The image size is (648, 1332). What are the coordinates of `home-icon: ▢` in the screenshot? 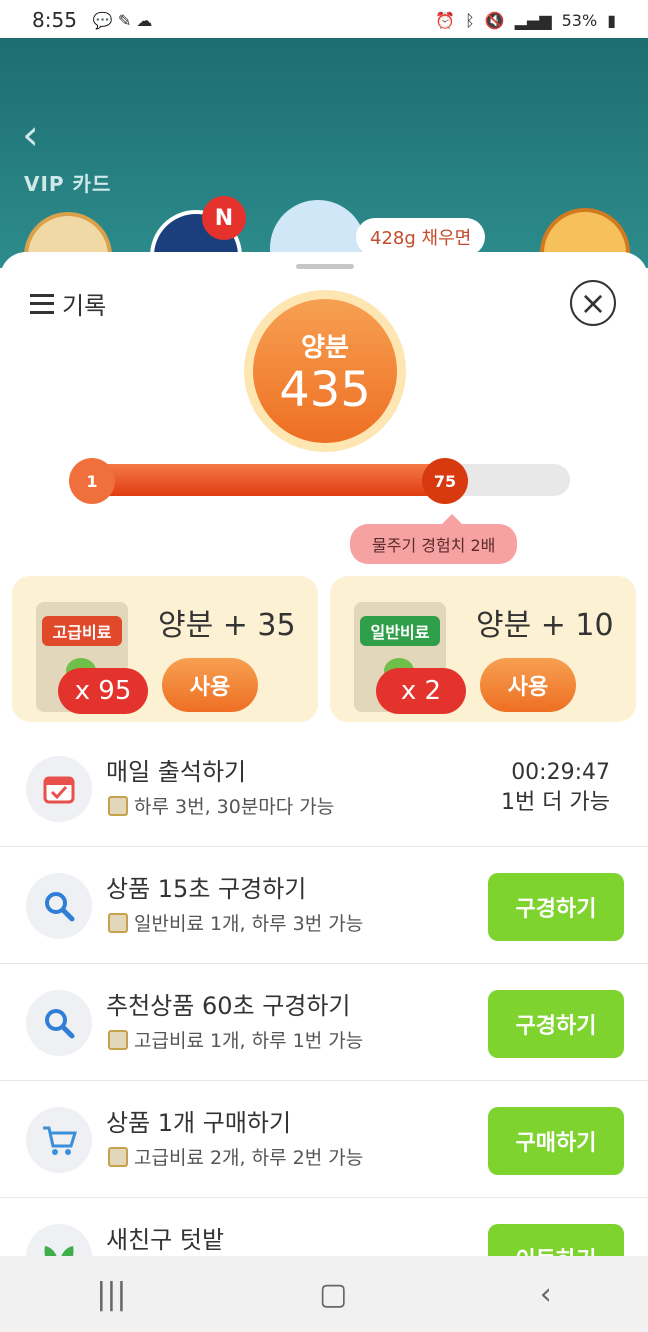 It's located at (333, 1294).